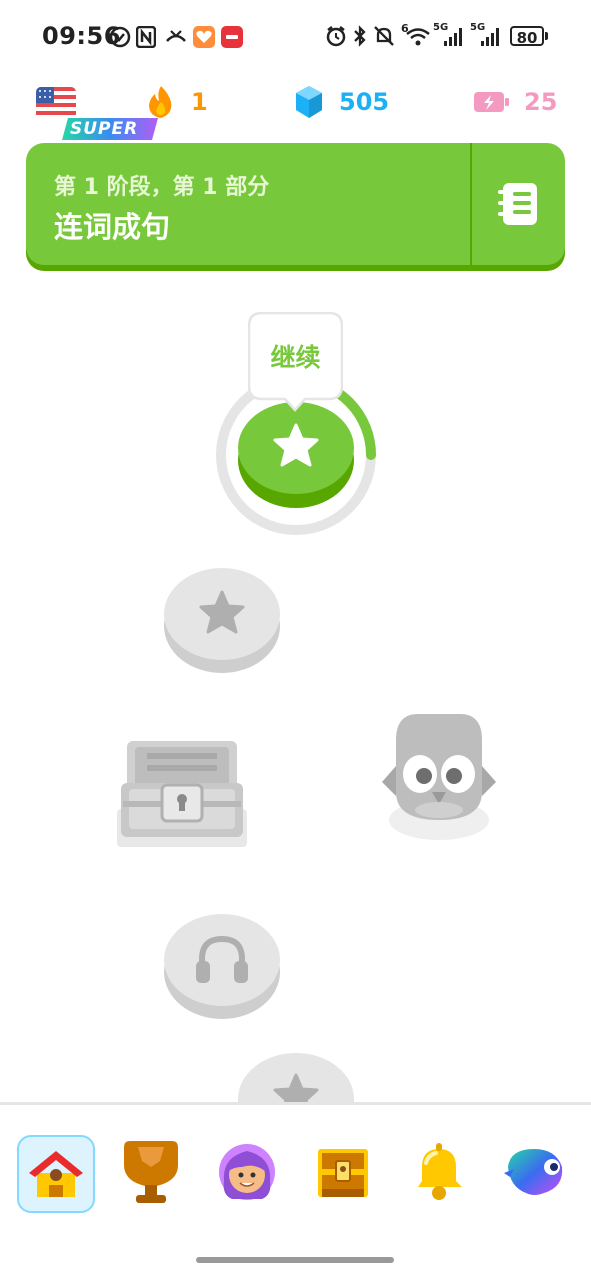 This screenshot has width=591, height=1279. Describe the element at coordinates (222, 959) in the screenshot. I see `headphones-icon` at that location.